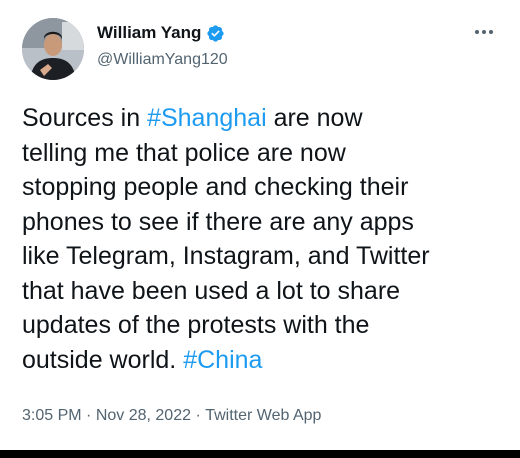 The width and height of the screenshot is (520, 458). I want to click on more-options-icon, so click(484, 32).